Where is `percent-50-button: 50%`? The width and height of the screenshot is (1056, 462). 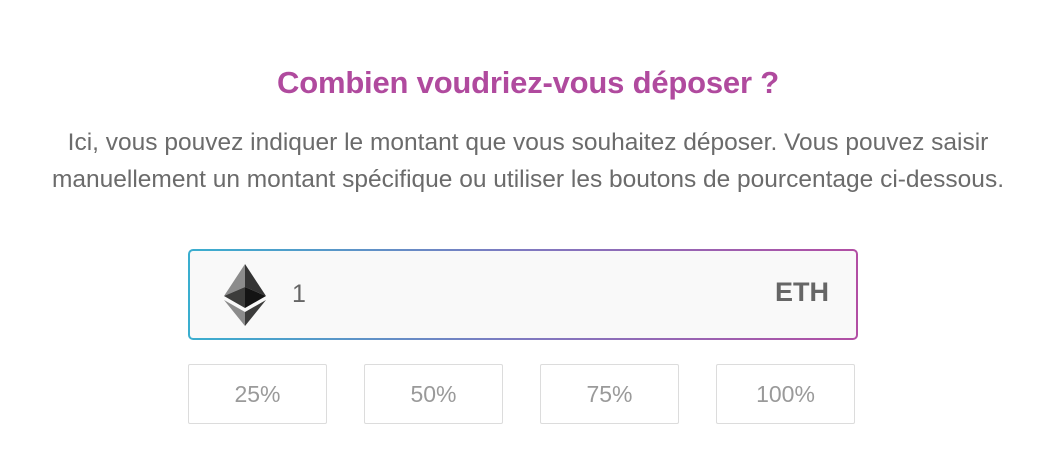
percent-50-button: 50% is located at coordinates (433, 394).